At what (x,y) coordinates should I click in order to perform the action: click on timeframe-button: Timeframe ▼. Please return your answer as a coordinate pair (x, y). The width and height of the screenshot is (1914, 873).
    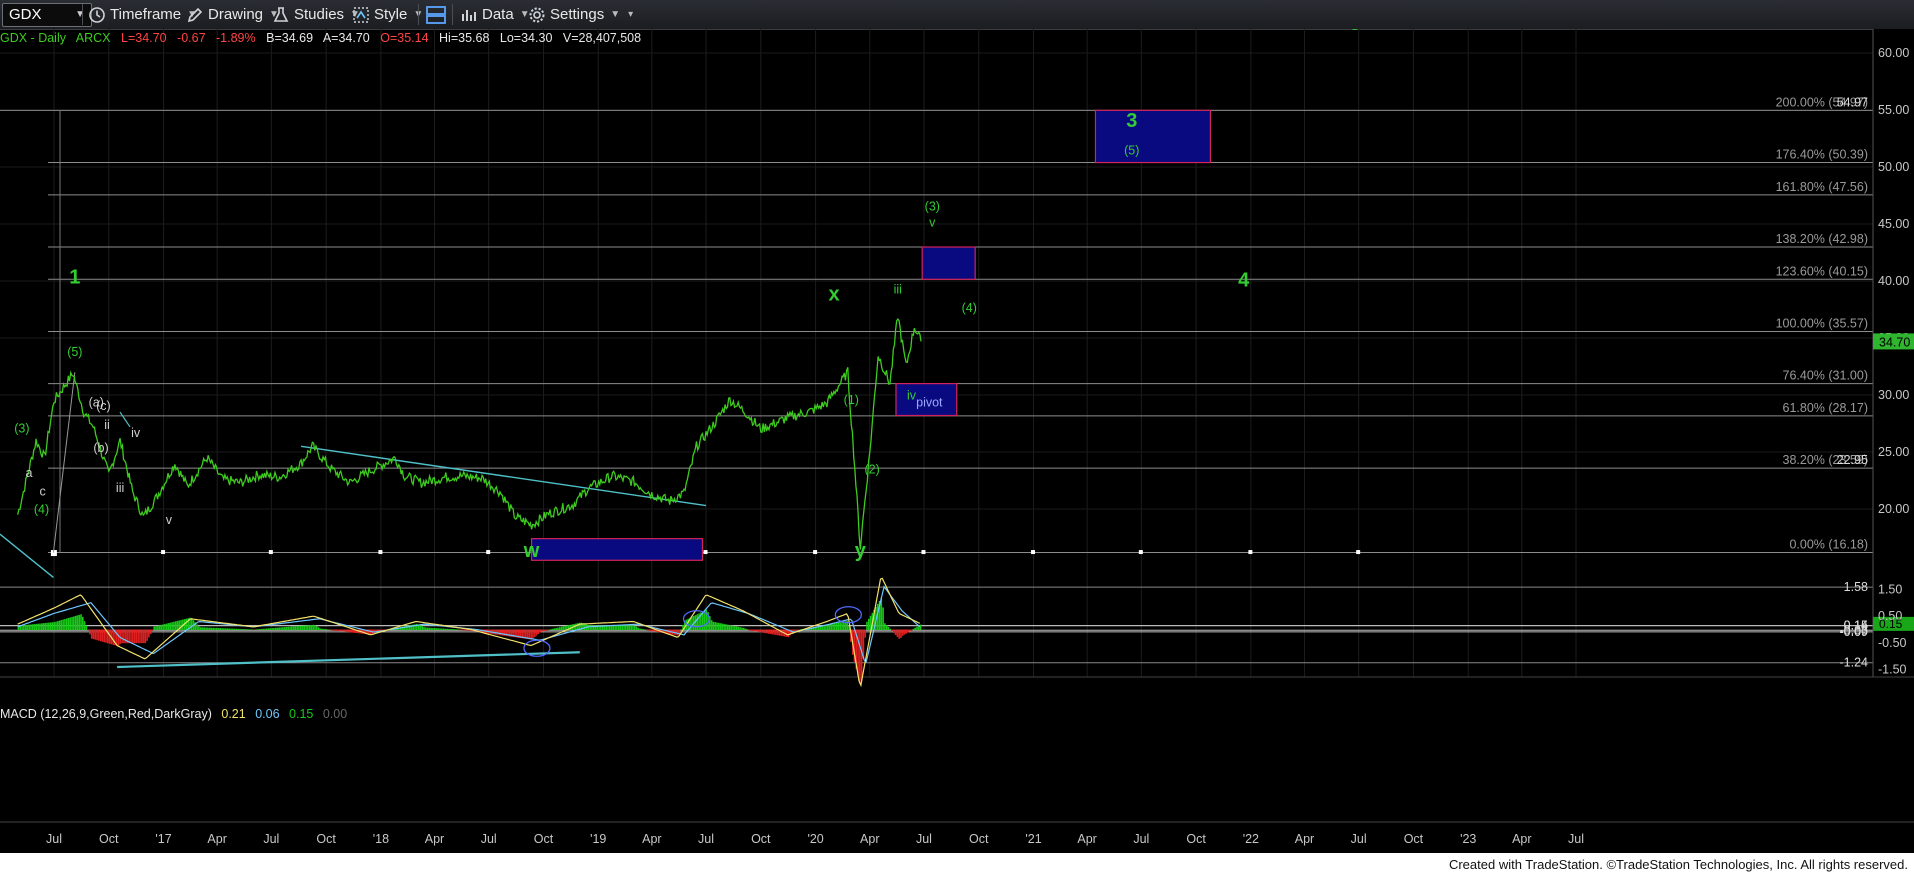
    Looking at the image, I should click on (142, 14).